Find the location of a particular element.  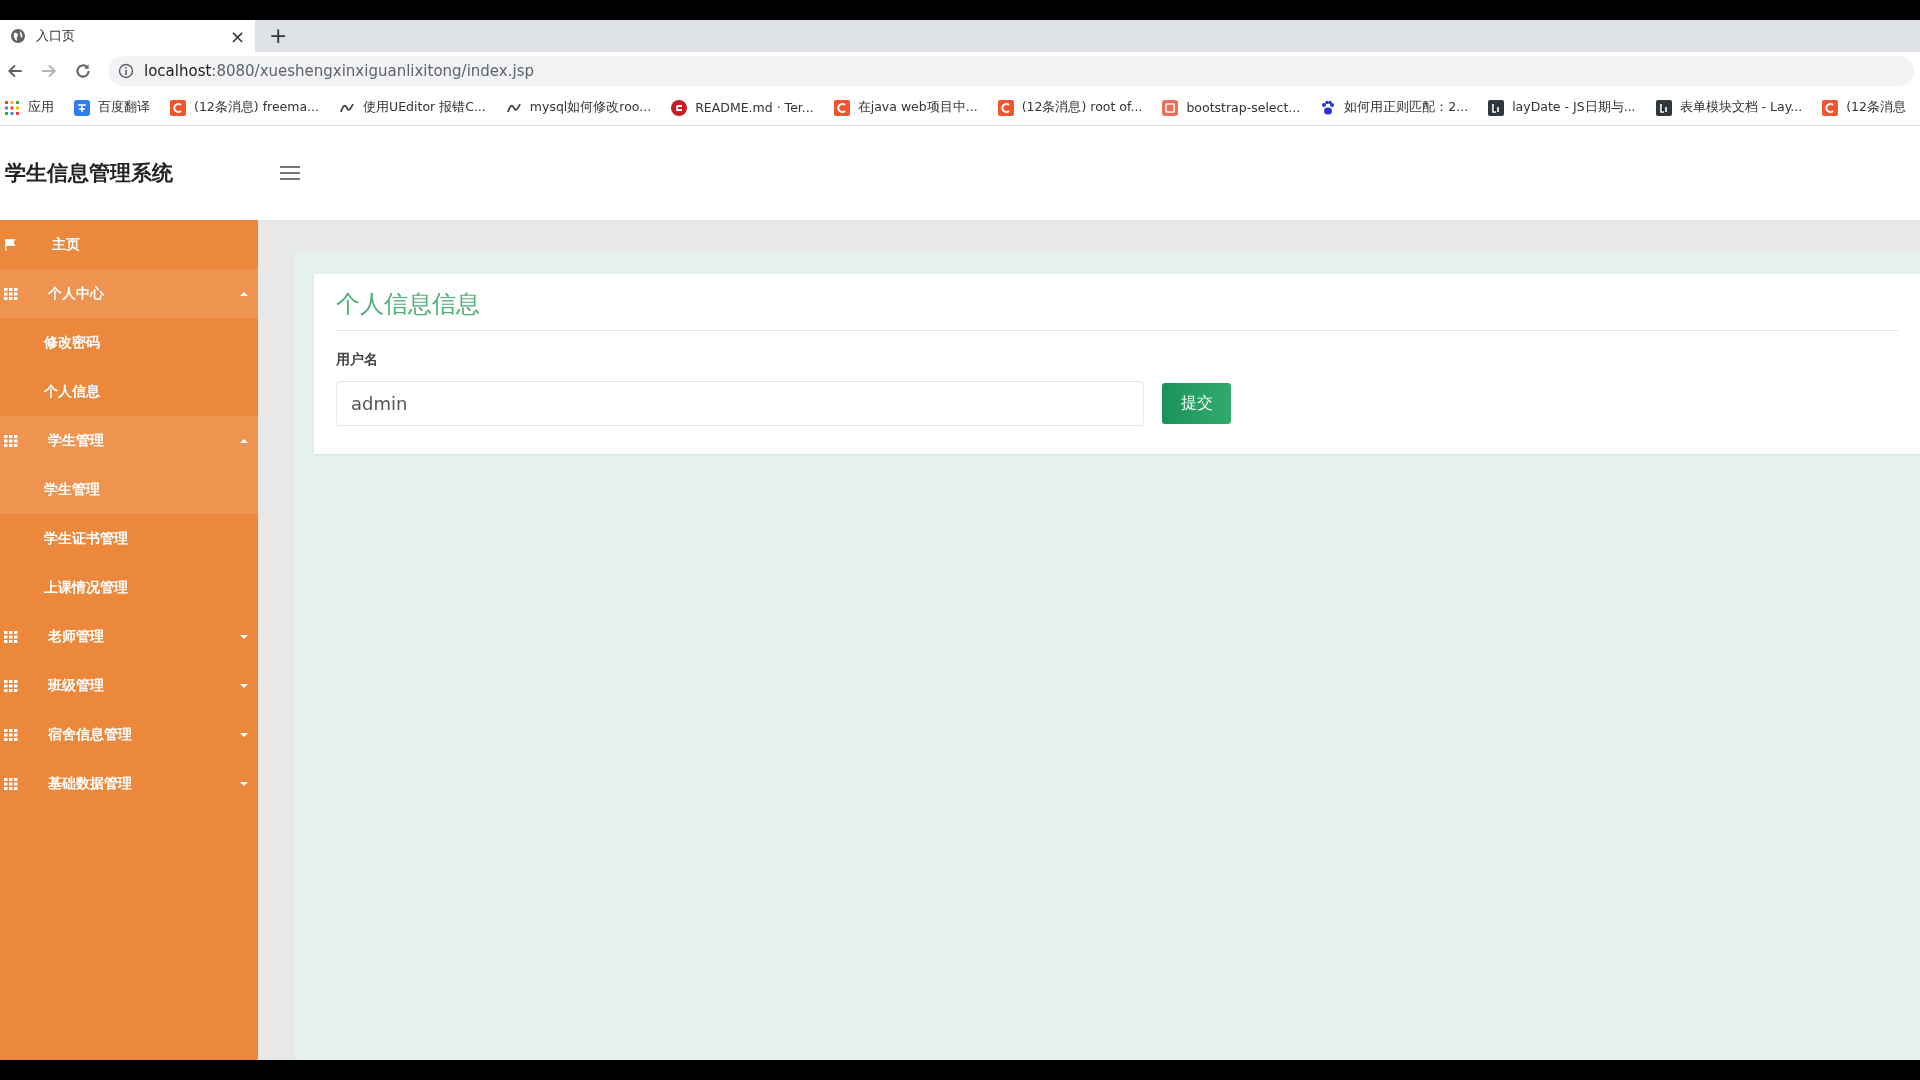

browser-tab: 入口页 × is located at coordinates (127, 36).